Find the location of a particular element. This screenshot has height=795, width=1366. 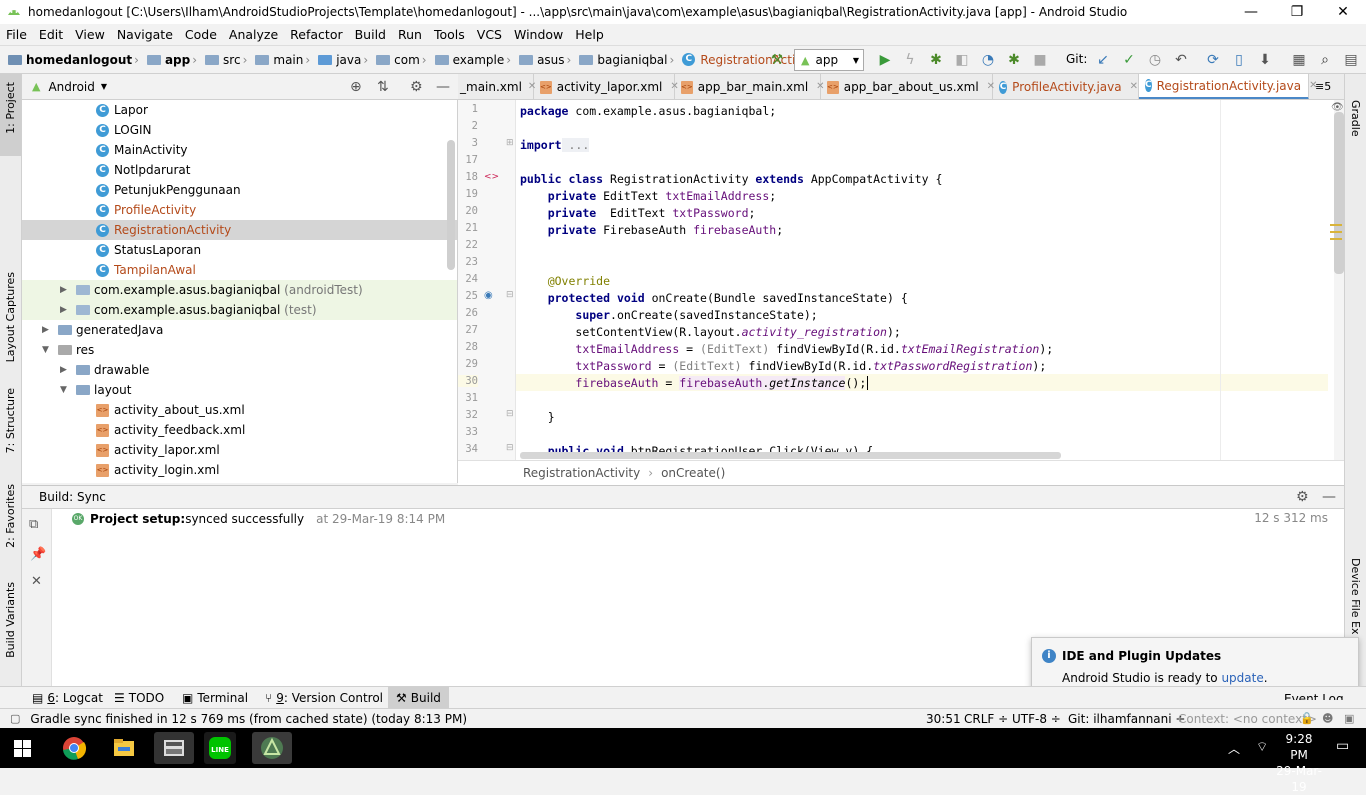

wifi-icon: ⌔ is located at coordinates (1262, 747).